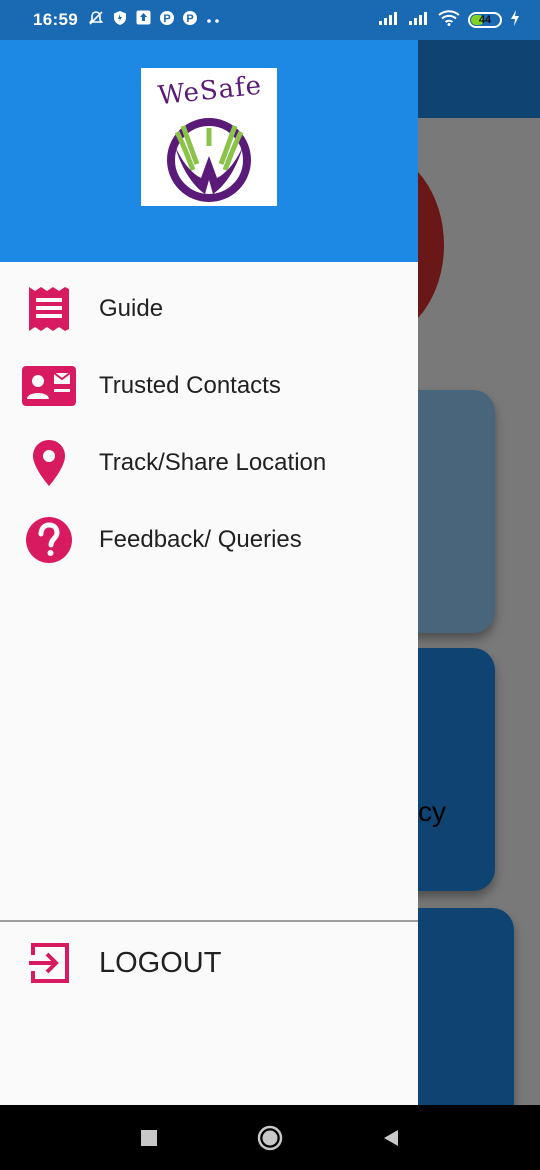 Image resolution: width=540 pixels, height=1170 pixels. I want to click on wesafe-logo: WeSafe, so click(209, 137).